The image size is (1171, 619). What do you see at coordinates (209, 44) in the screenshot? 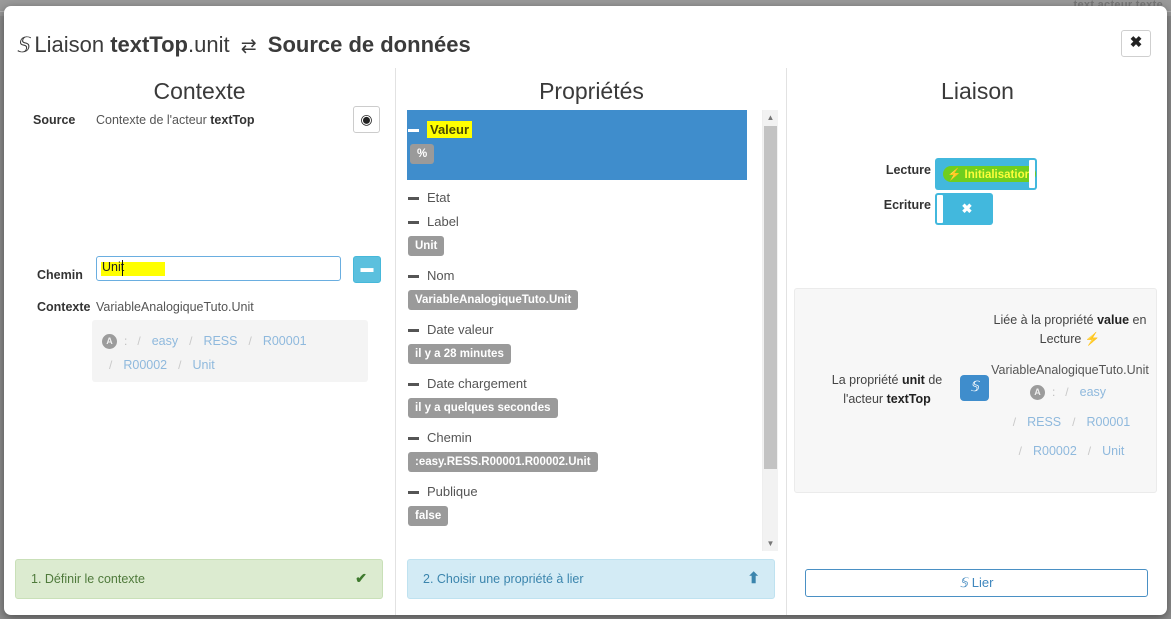
I see `title-subject-suffix: .unit` at bounding box center [209, 44].